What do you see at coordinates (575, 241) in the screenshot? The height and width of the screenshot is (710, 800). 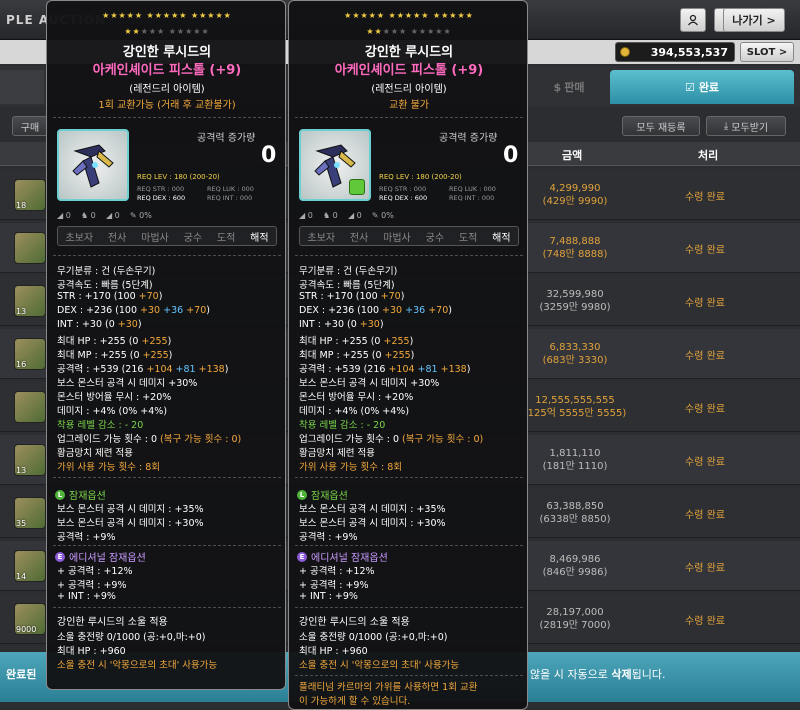 I see `price-value: 7,488,888` at bounding box center [575, 241].